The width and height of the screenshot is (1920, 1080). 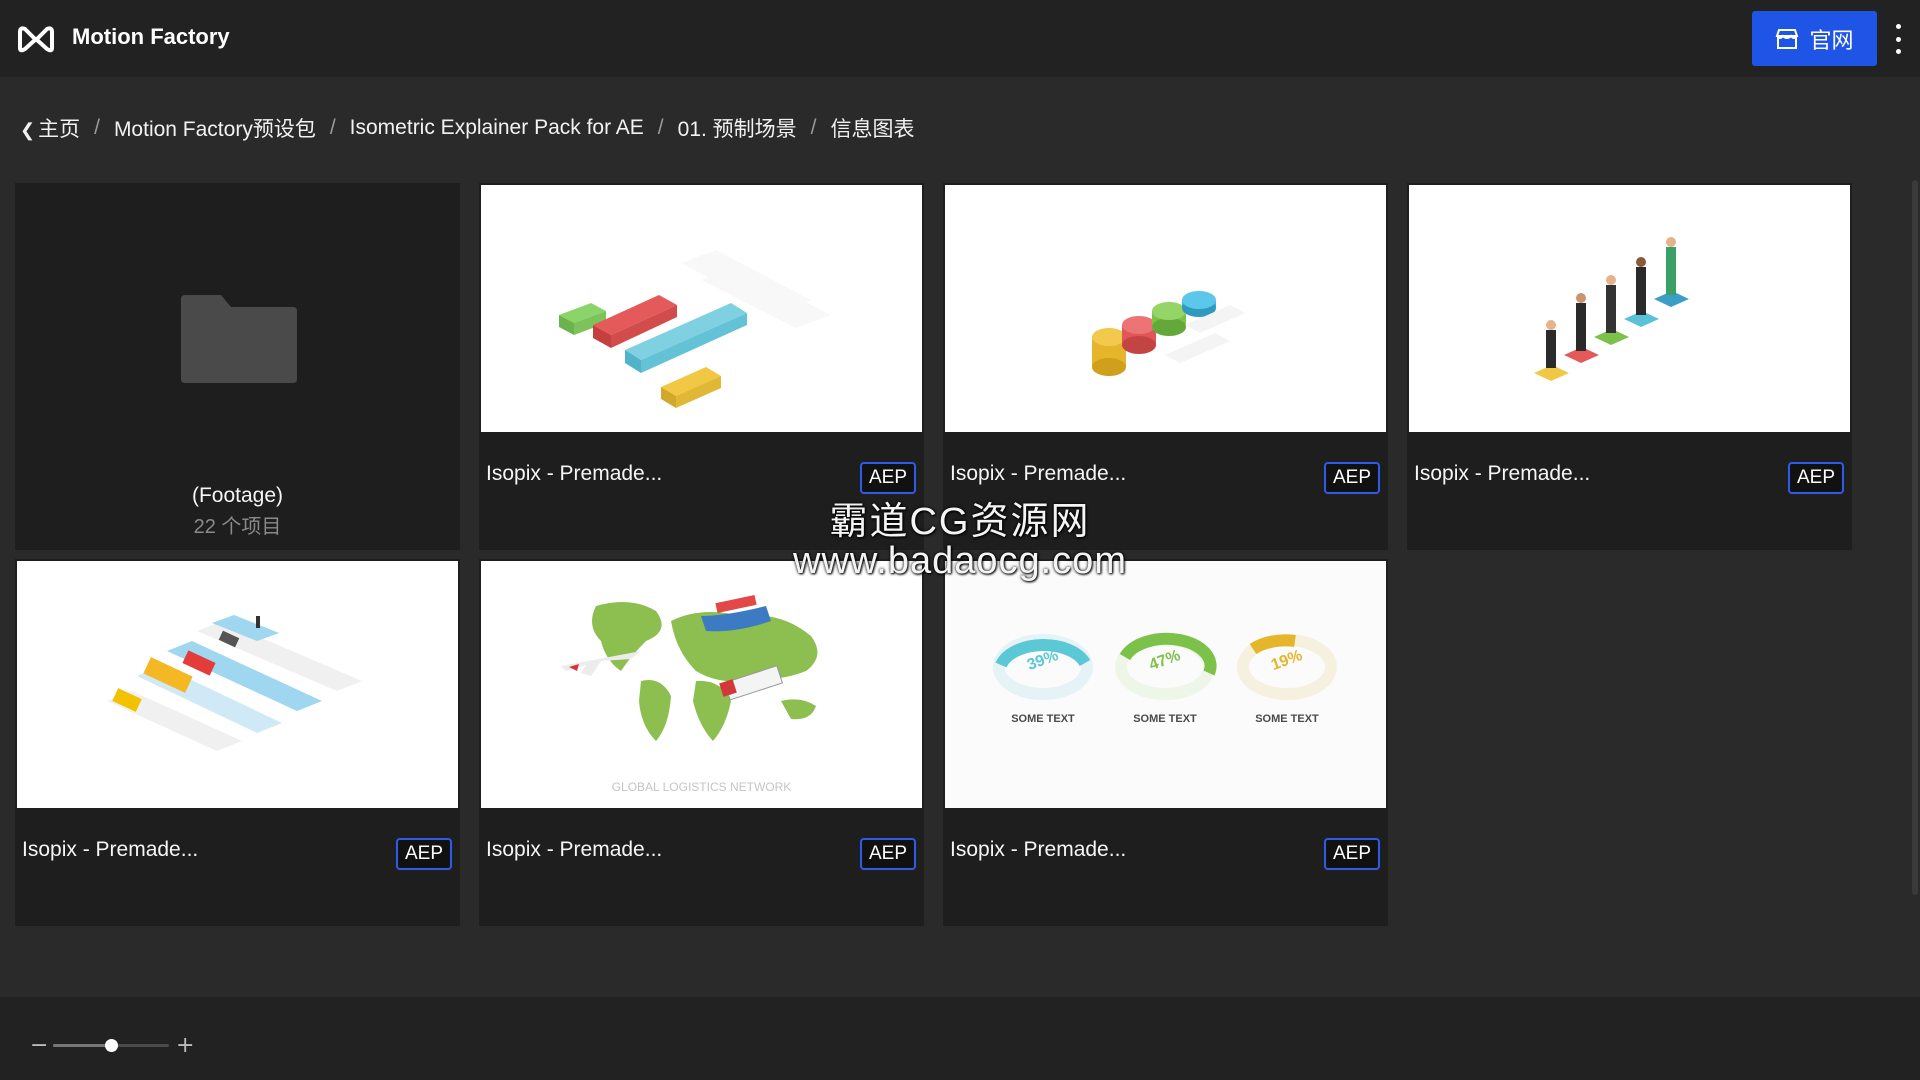 I want to click on top-bar: Motion Factory 官网, so click(x=960, y=38).